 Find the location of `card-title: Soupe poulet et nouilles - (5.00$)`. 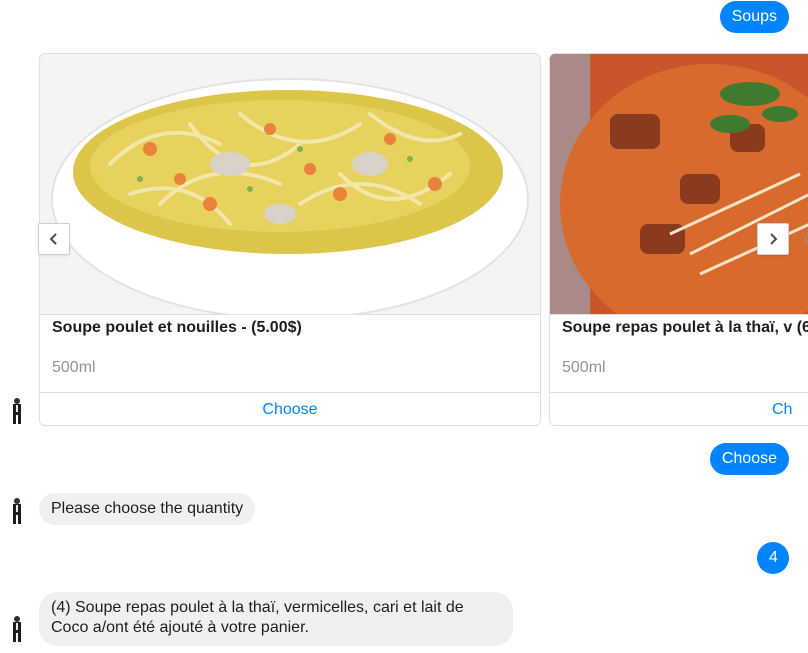

card-title: Soupe poulet et nouilles - (5.00$) is located at coordinates (177, 327).